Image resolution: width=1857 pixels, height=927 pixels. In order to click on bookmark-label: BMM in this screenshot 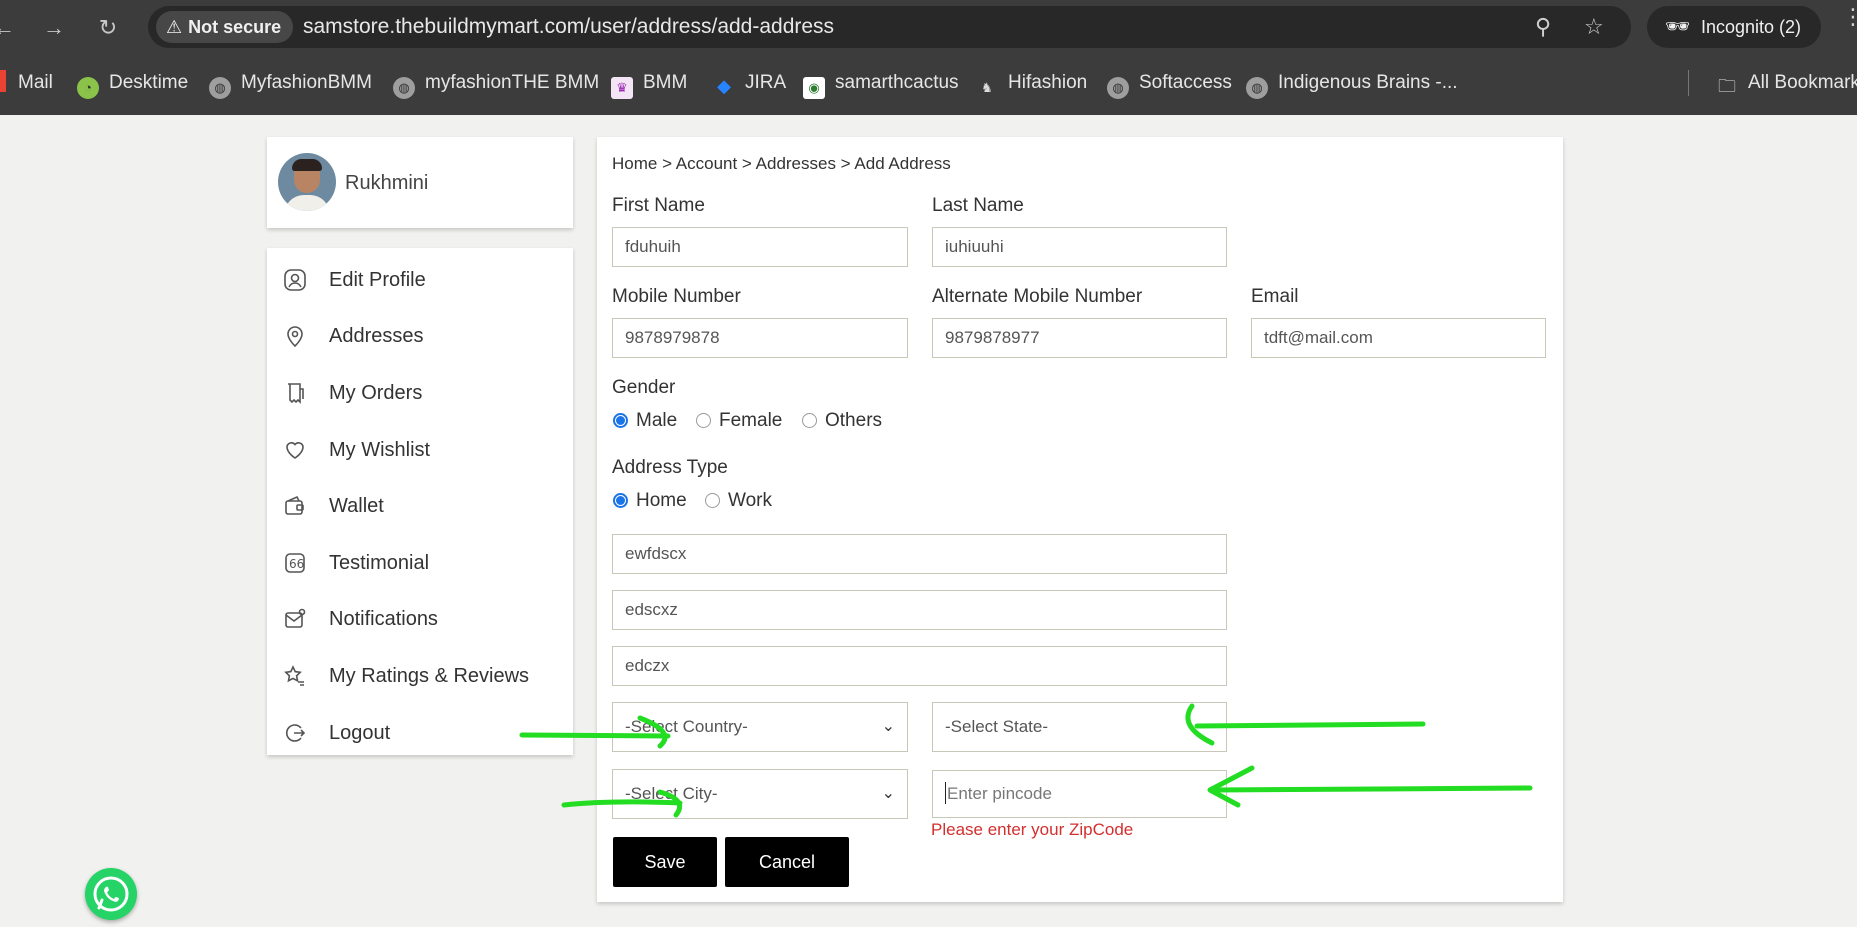, I will do `click(665, 82)`.